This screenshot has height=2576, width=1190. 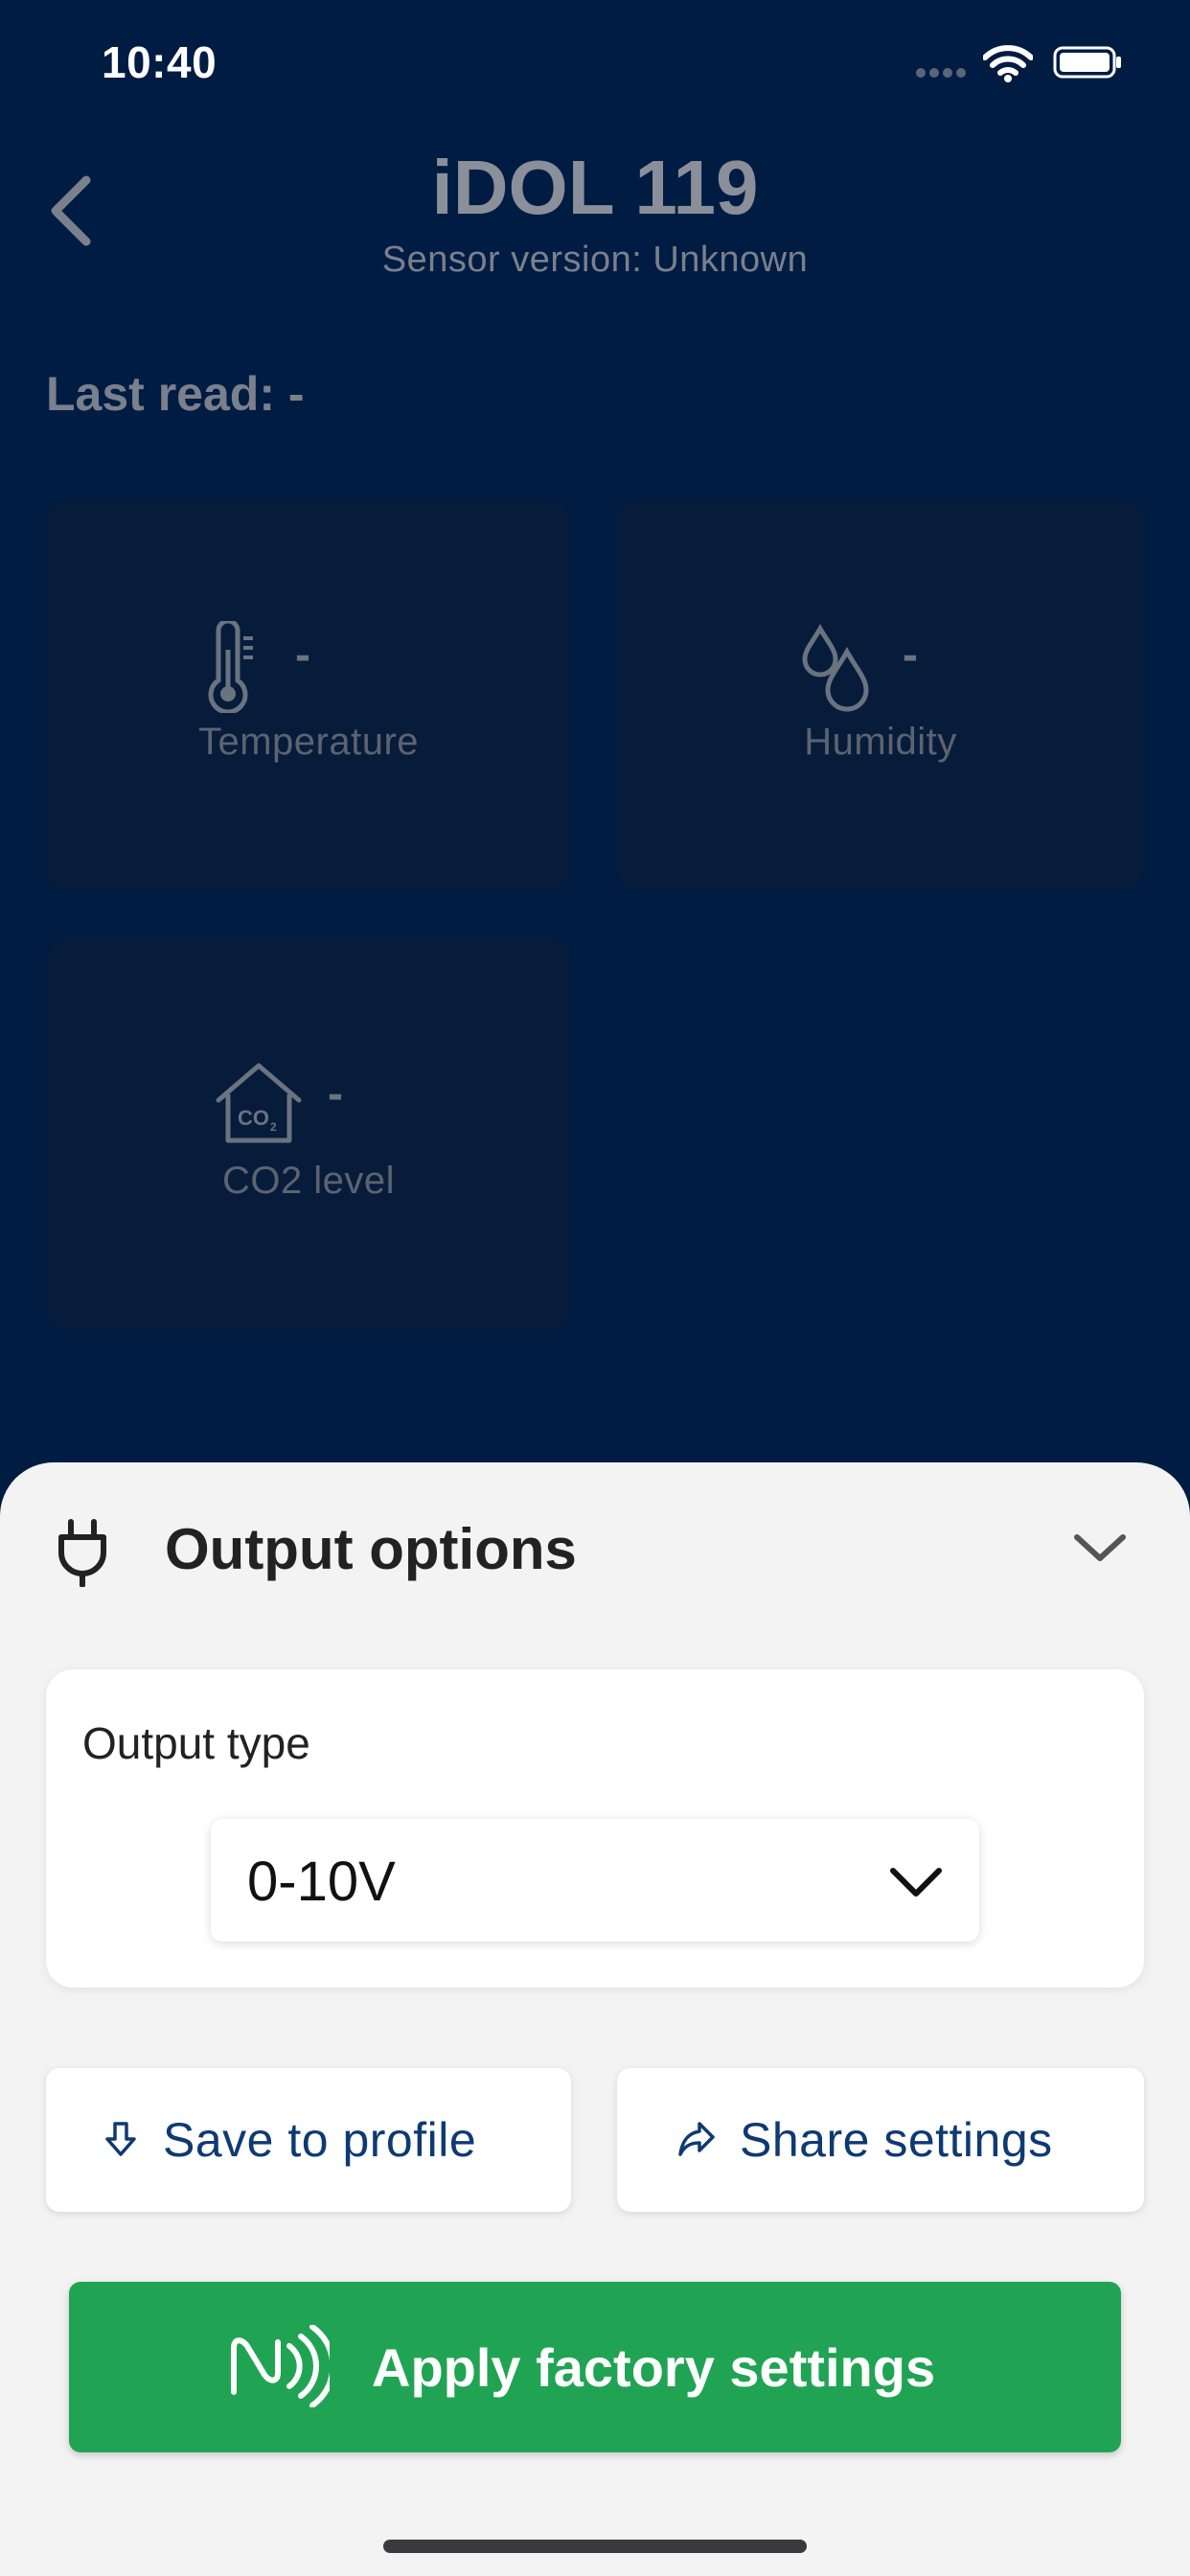 What do you see at coordinates (82, 1553) in the screenshot?
I see `plug-icon` at bounding box center [82, 1553].